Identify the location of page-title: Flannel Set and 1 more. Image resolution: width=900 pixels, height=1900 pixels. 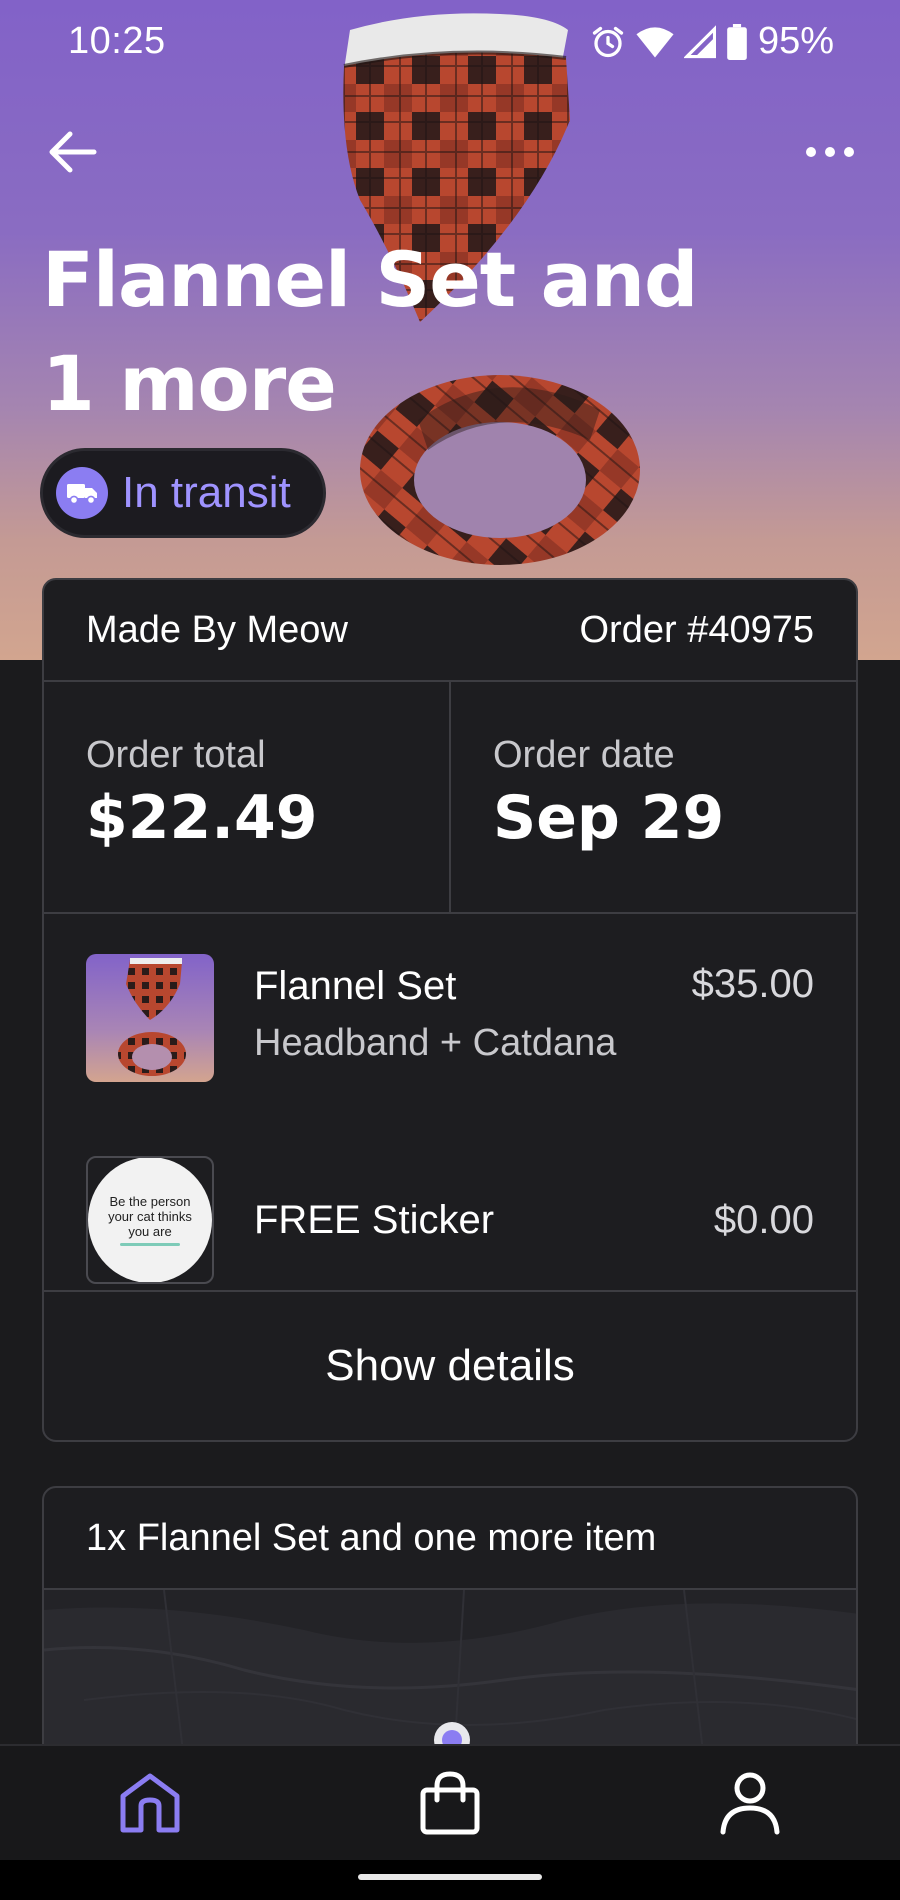
(370, 331).